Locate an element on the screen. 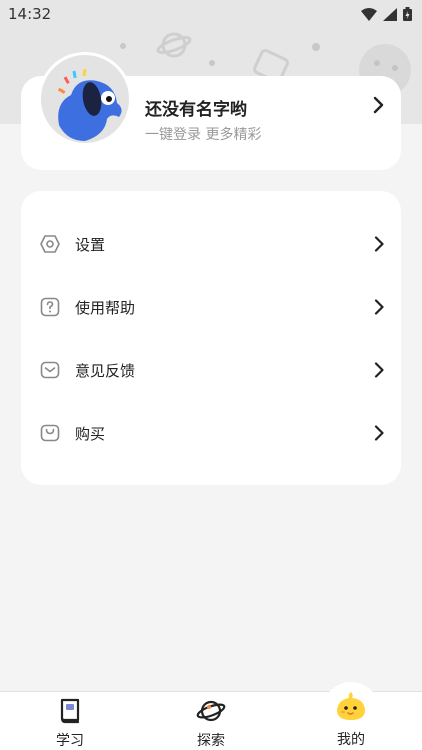  avatar is located at coordinates (85, 99).